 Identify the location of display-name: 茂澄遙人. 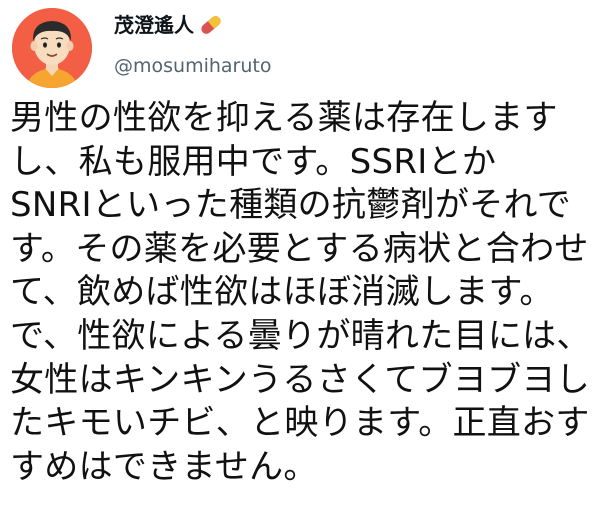
(154, 25).